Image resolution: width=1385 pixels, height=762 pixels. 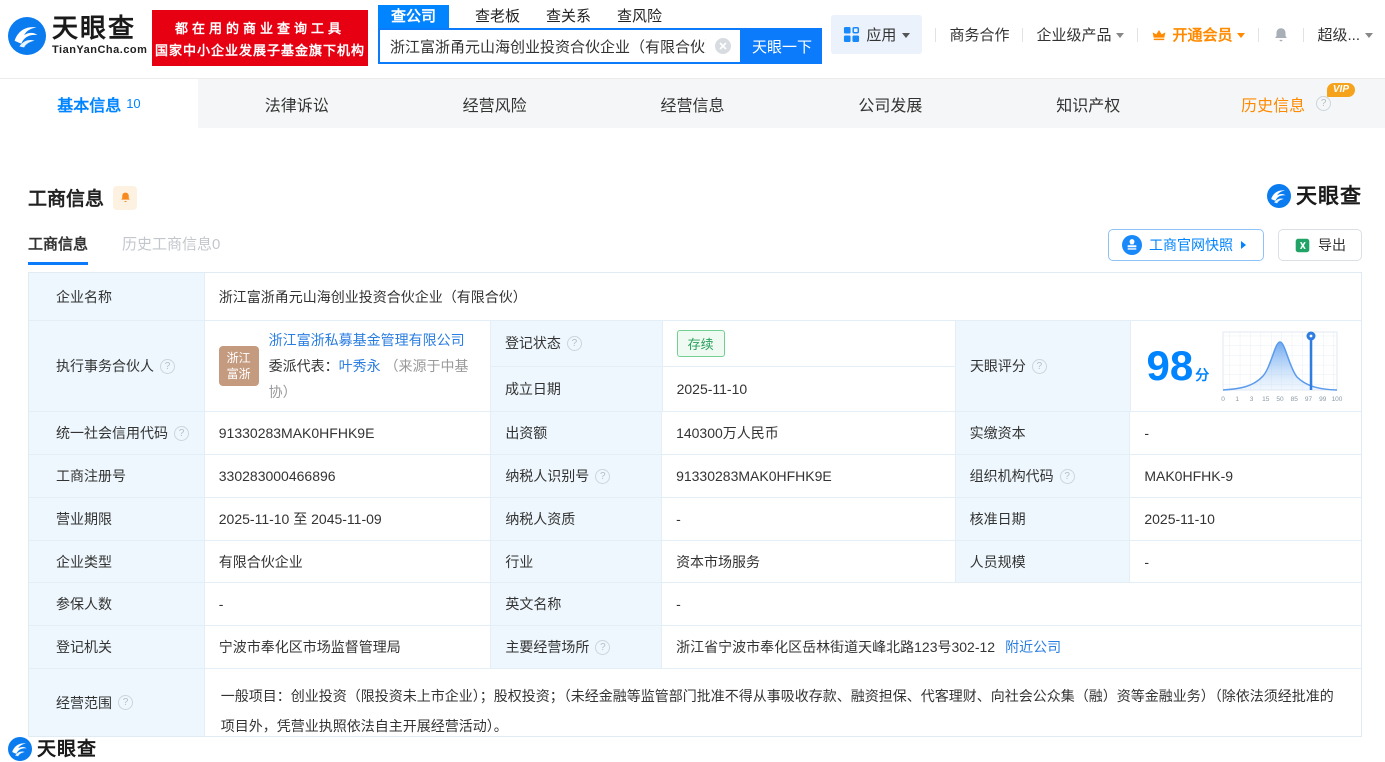 What do you see at coordinates (576, 647) in the screenshot?
I see `address-label: 主要经营场所 ?` at bounding box center [576, 647].